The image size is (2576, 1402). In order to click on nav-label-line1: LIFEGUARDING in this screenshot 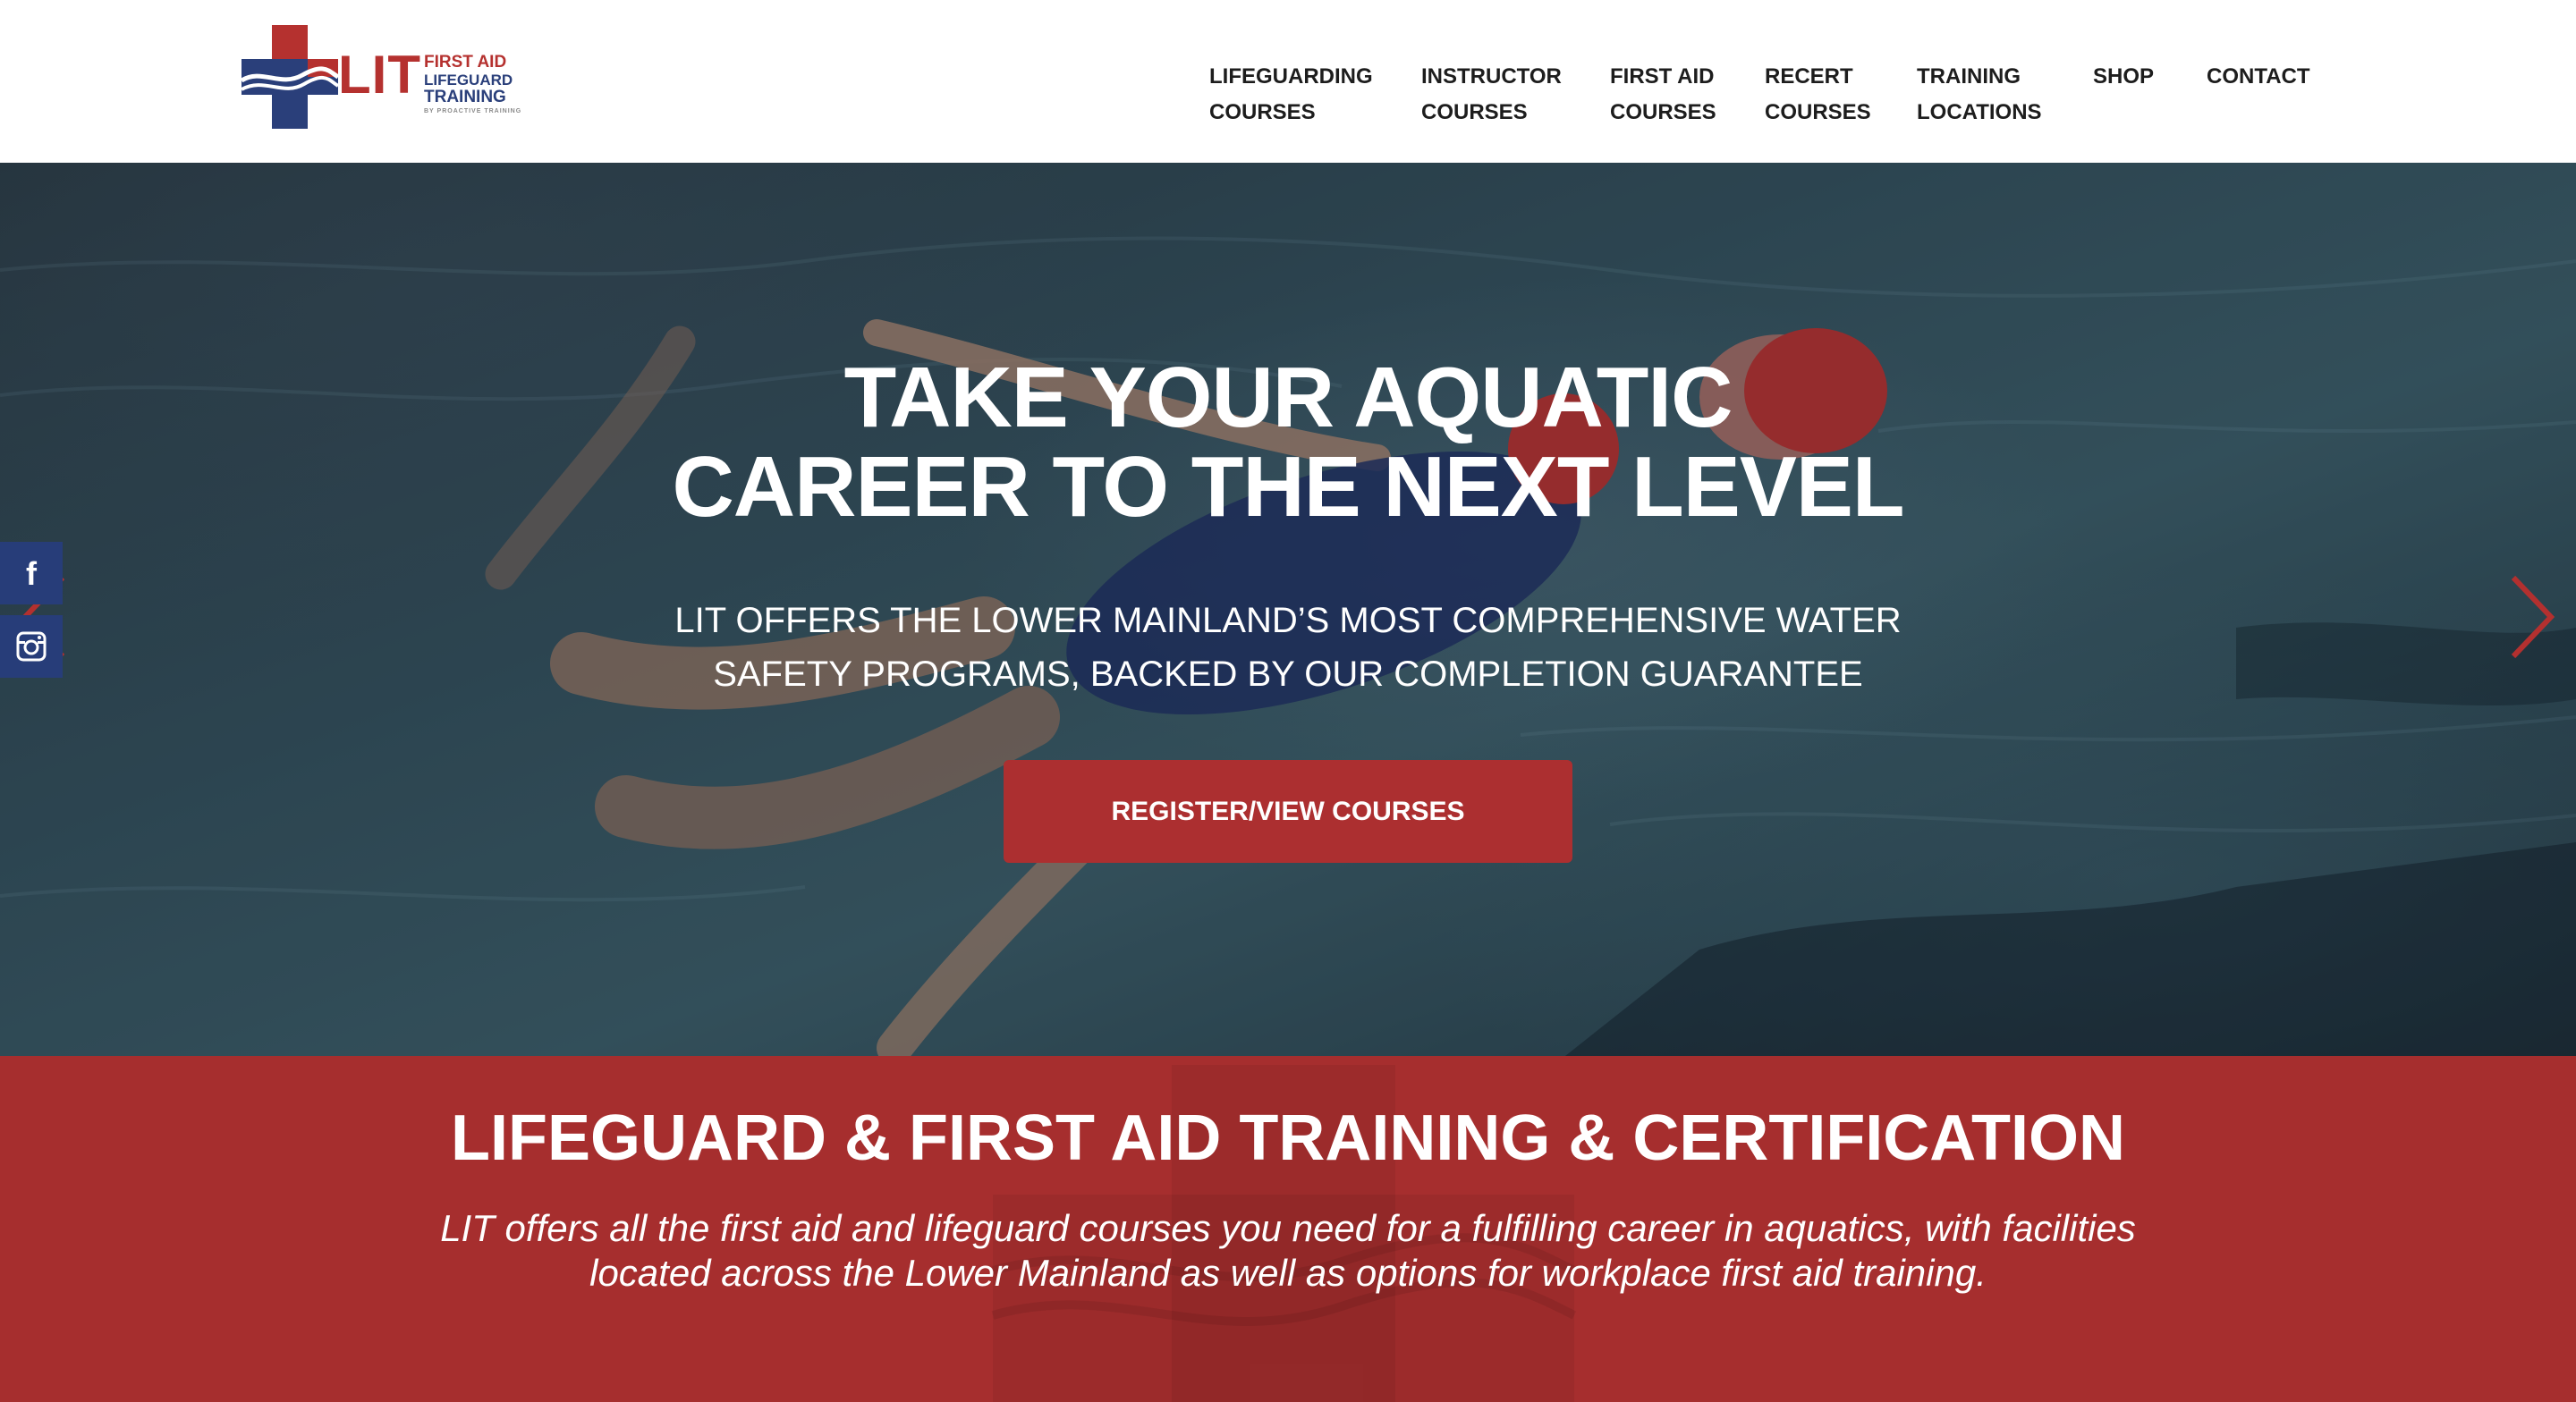, I will do `click(1291, 76)`.